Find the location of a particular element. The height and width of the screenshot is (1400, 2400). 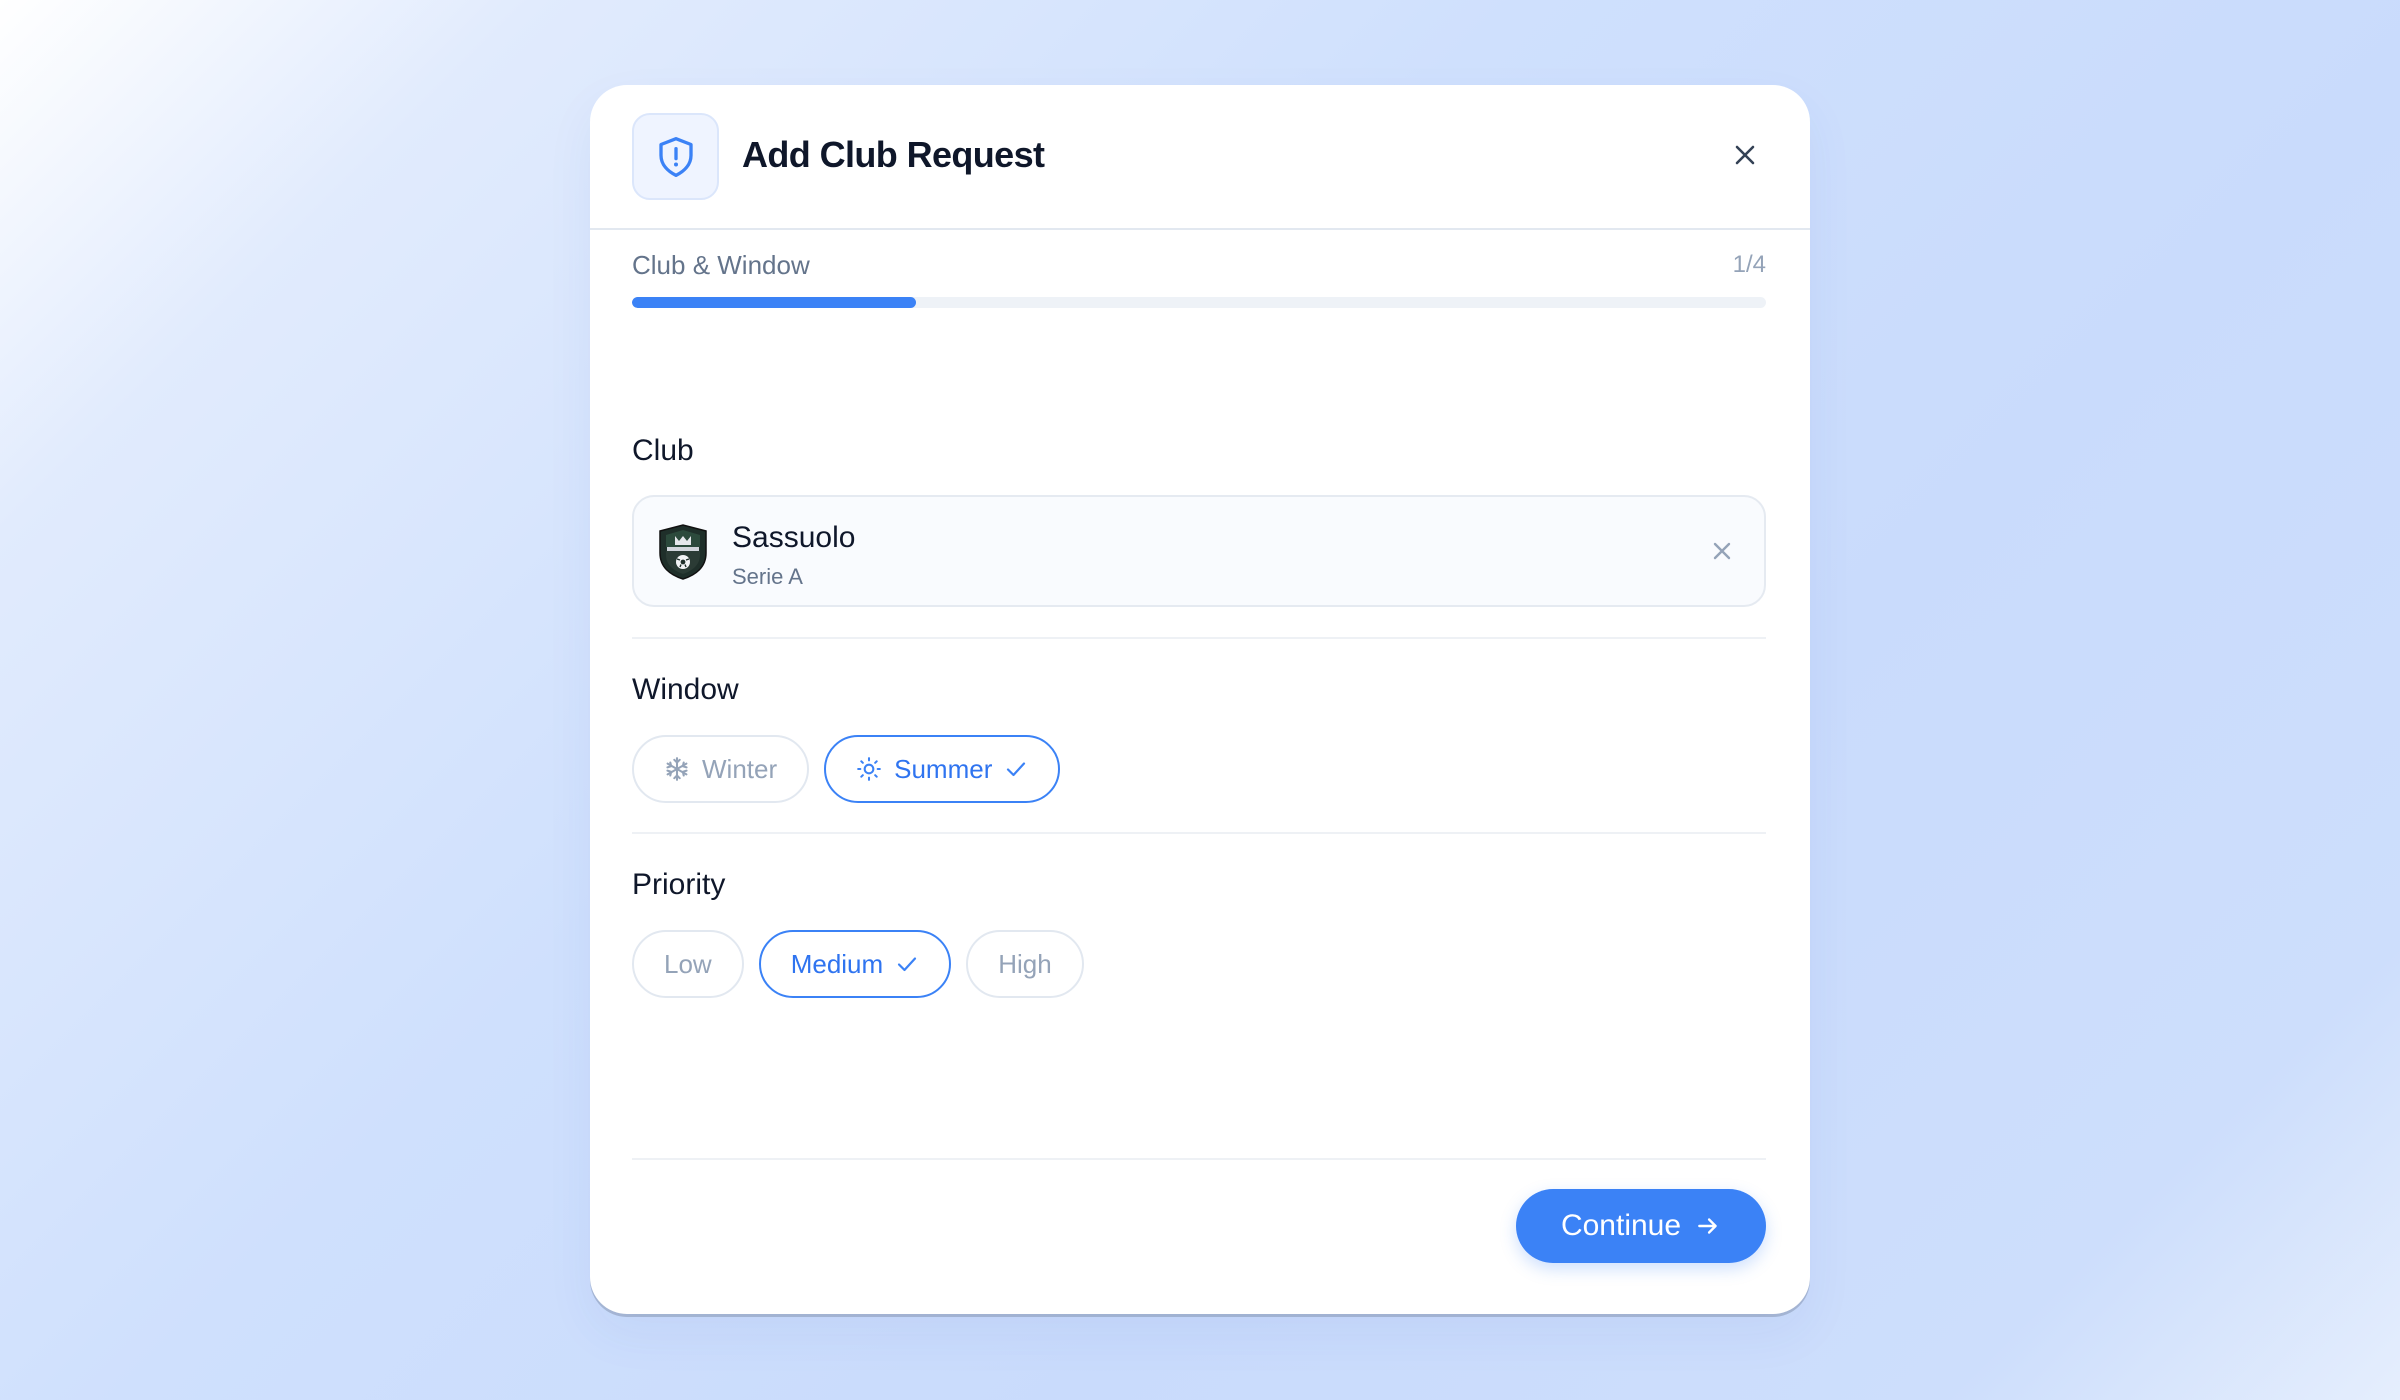

priority-option-label: Low is located at coordinates (688, 963).